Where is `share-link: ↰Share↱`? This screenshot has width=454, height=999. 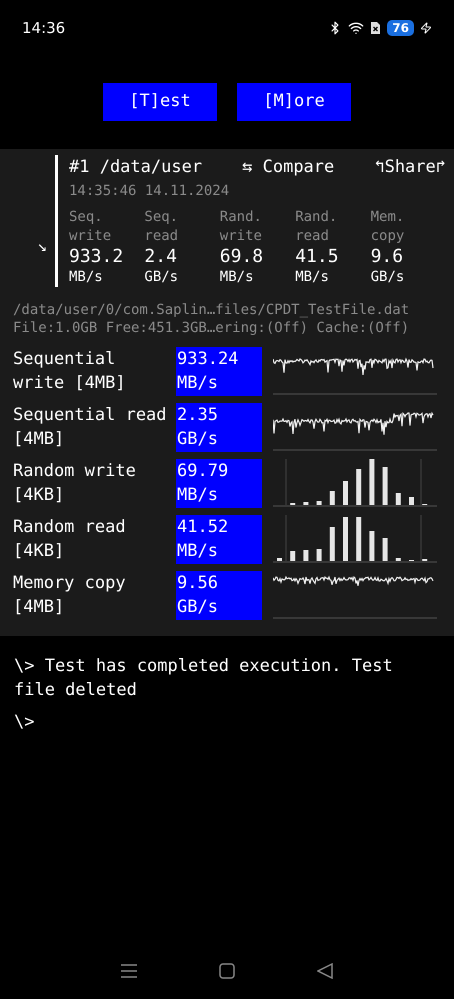
share-link: ↰Share↱ is located at coordinates (410, 167).